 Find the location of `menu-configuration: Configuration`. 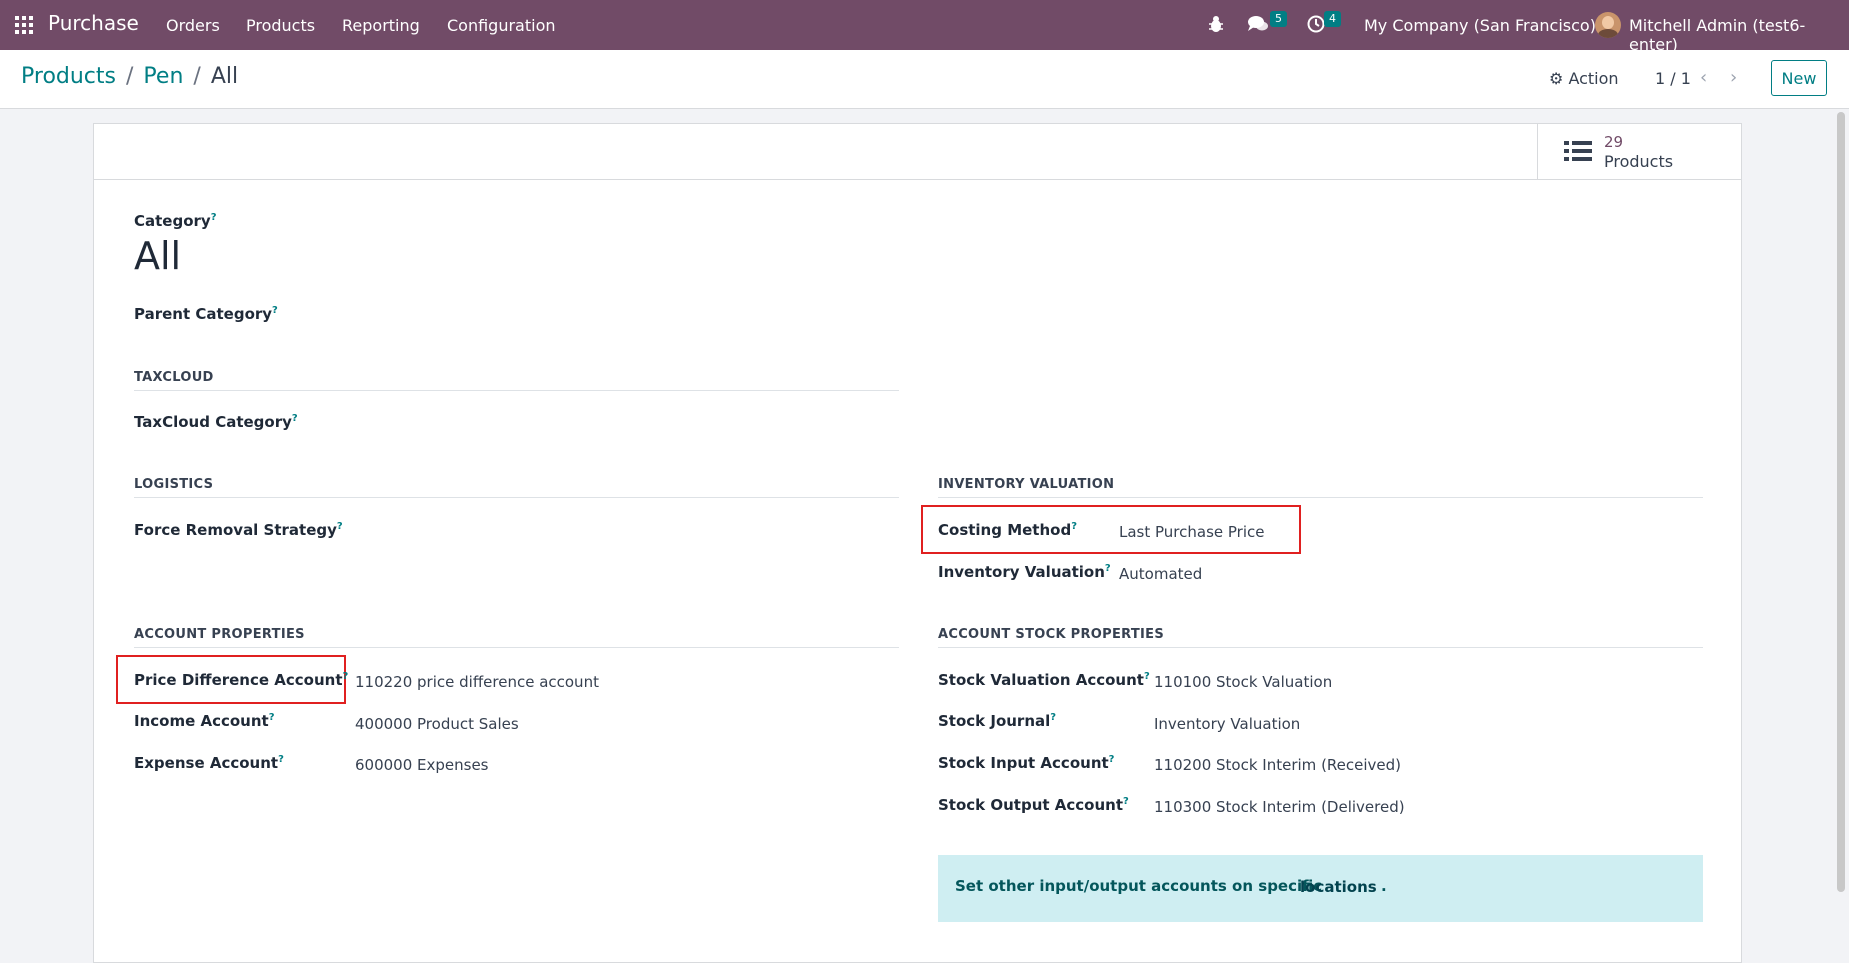

menu-configuration: Configuration is located at coordinates (501, 25).